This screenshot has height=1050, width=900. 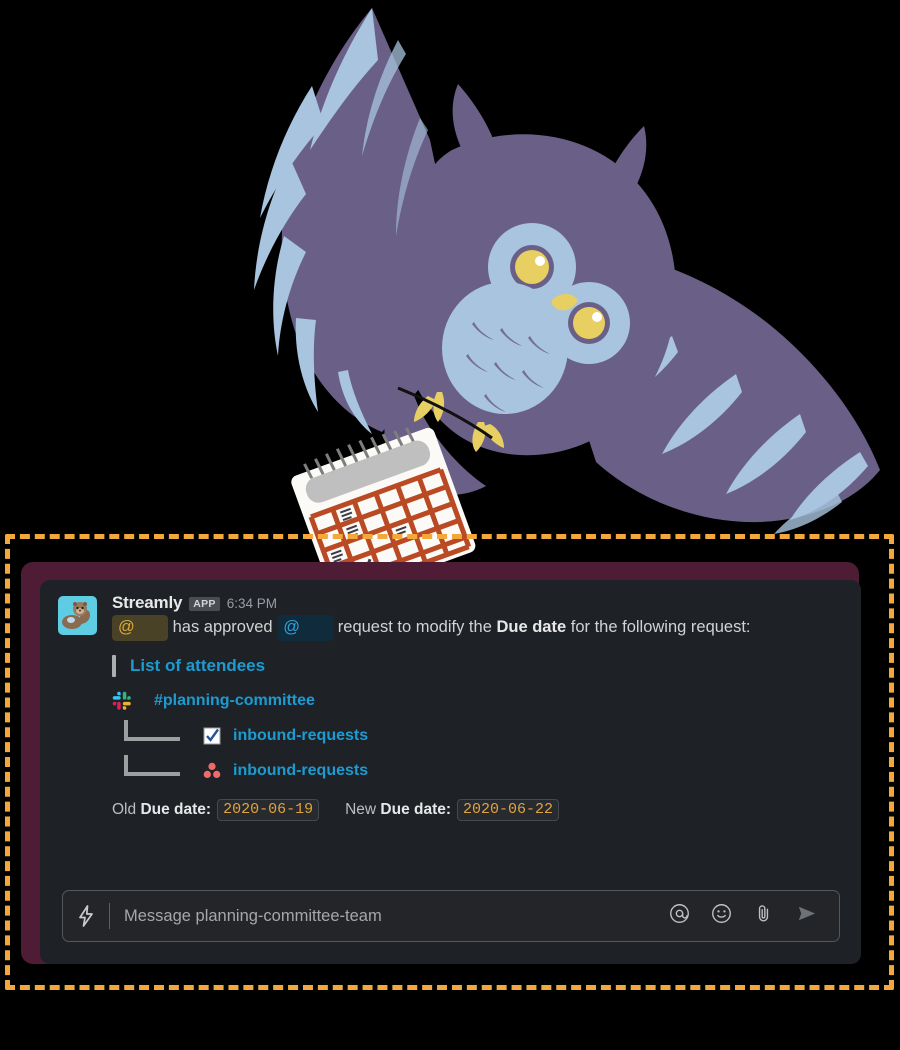 What do you see at coordinates (176, 810) in the screenshot?
I see `old-date-field: Due date:` at bounding box center [176, 810].